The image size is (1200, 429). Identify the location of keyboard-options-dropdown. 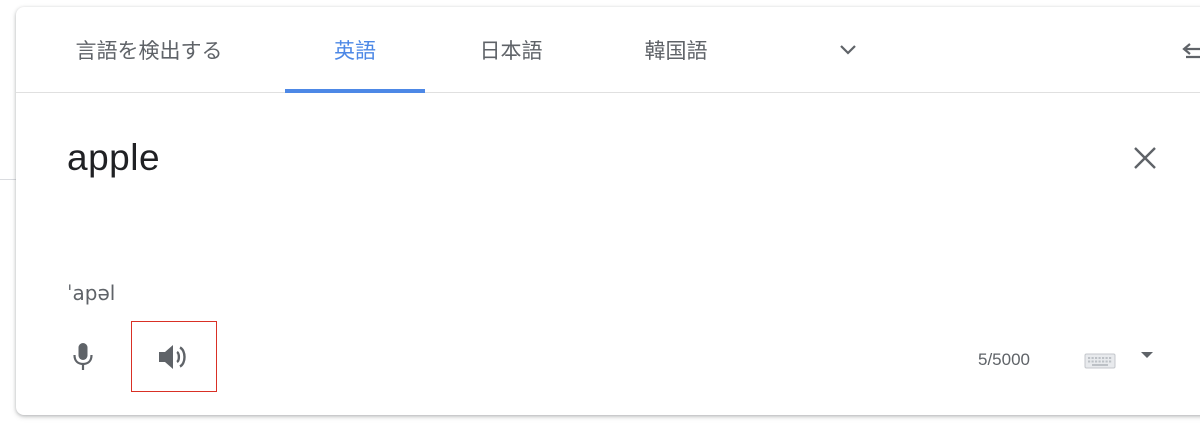
(1147, 355).